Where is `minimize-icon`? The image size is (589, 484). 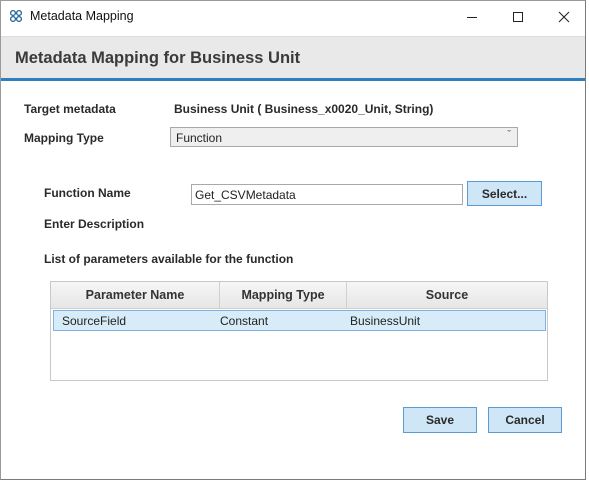
minimize-icon is located at coordinates (472, 17).